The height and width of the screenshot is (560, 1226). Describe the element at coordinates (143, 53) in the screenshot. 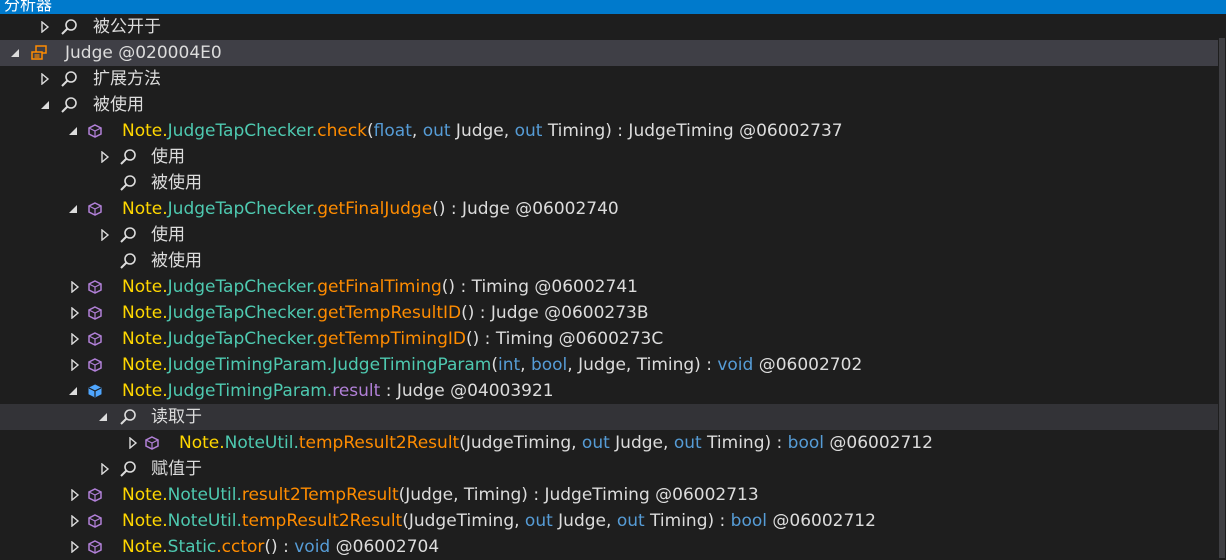

I see `tree-node-label: Judge @020004E0` at that location.